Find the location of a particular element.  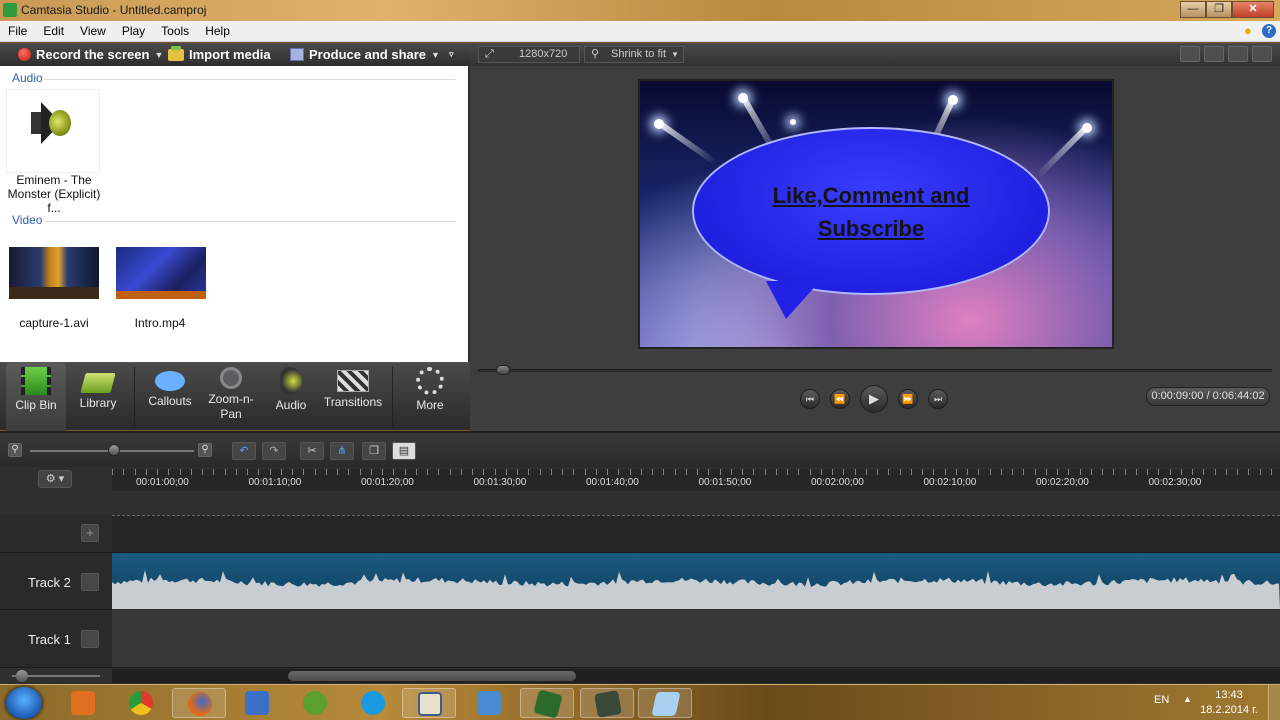

track-1-area is located at coordinates (696, 639).